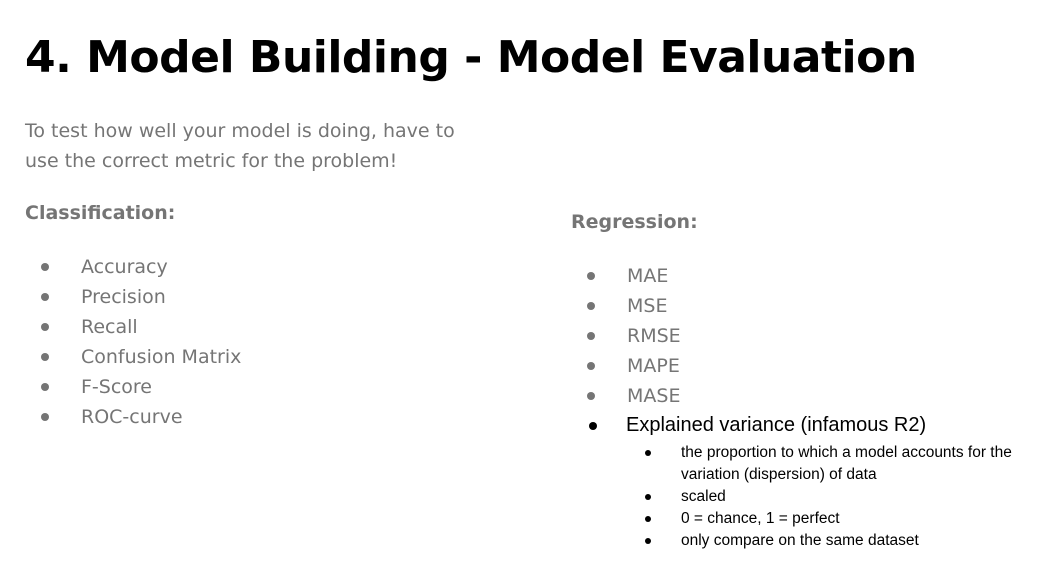 This screenshot has height=567, width=1044. Describe the element at coordinates (133, 267) in the screenshot. I see `list-item: Accuracy` at that location.